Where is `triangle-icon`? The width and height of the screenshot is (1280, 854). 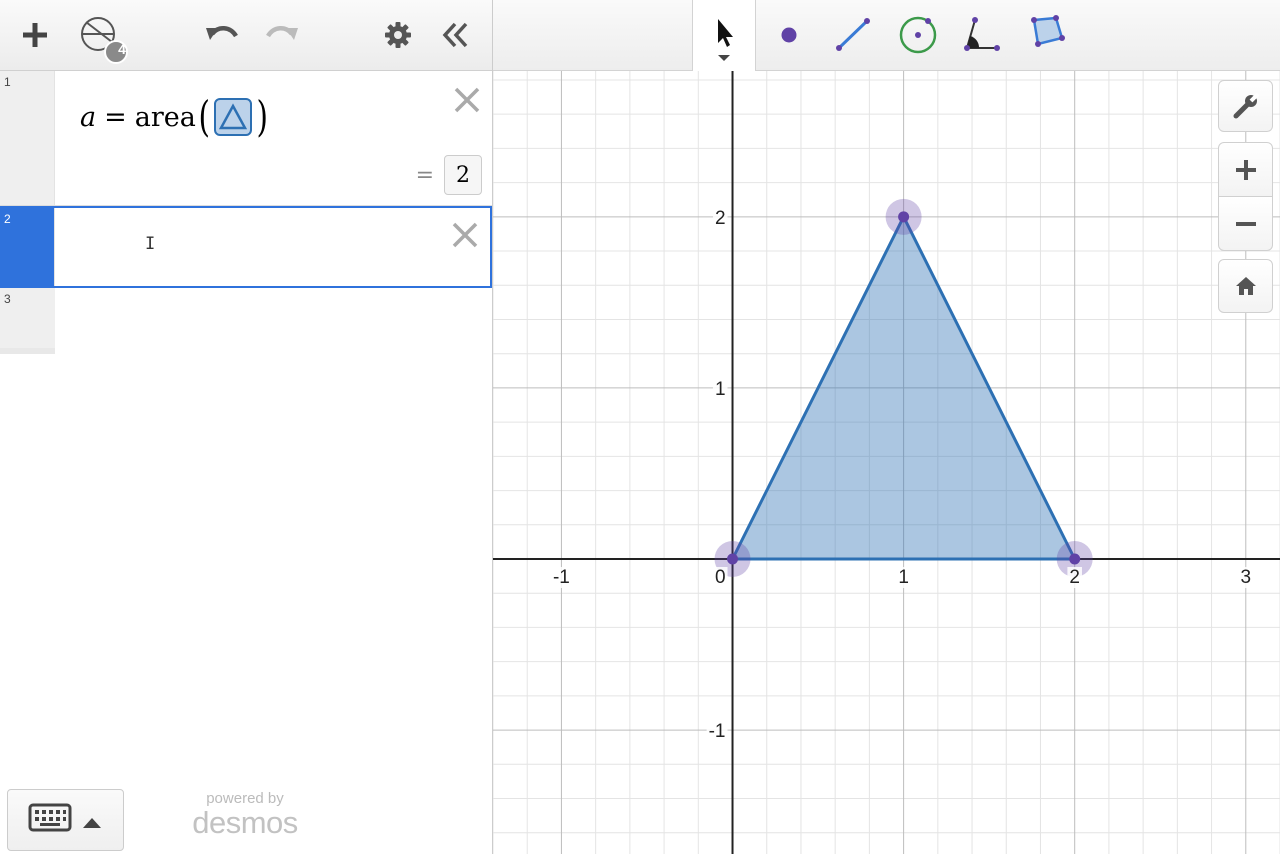 triangle-icon is located at coordinates (233, 116).